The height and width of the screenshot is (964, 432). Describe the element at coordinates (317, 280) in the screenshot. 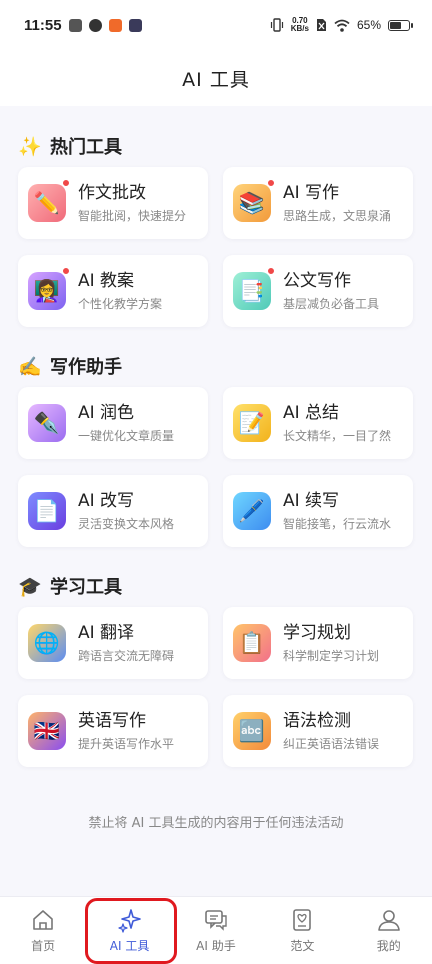

I see `card-title: 公文写作` at that location.